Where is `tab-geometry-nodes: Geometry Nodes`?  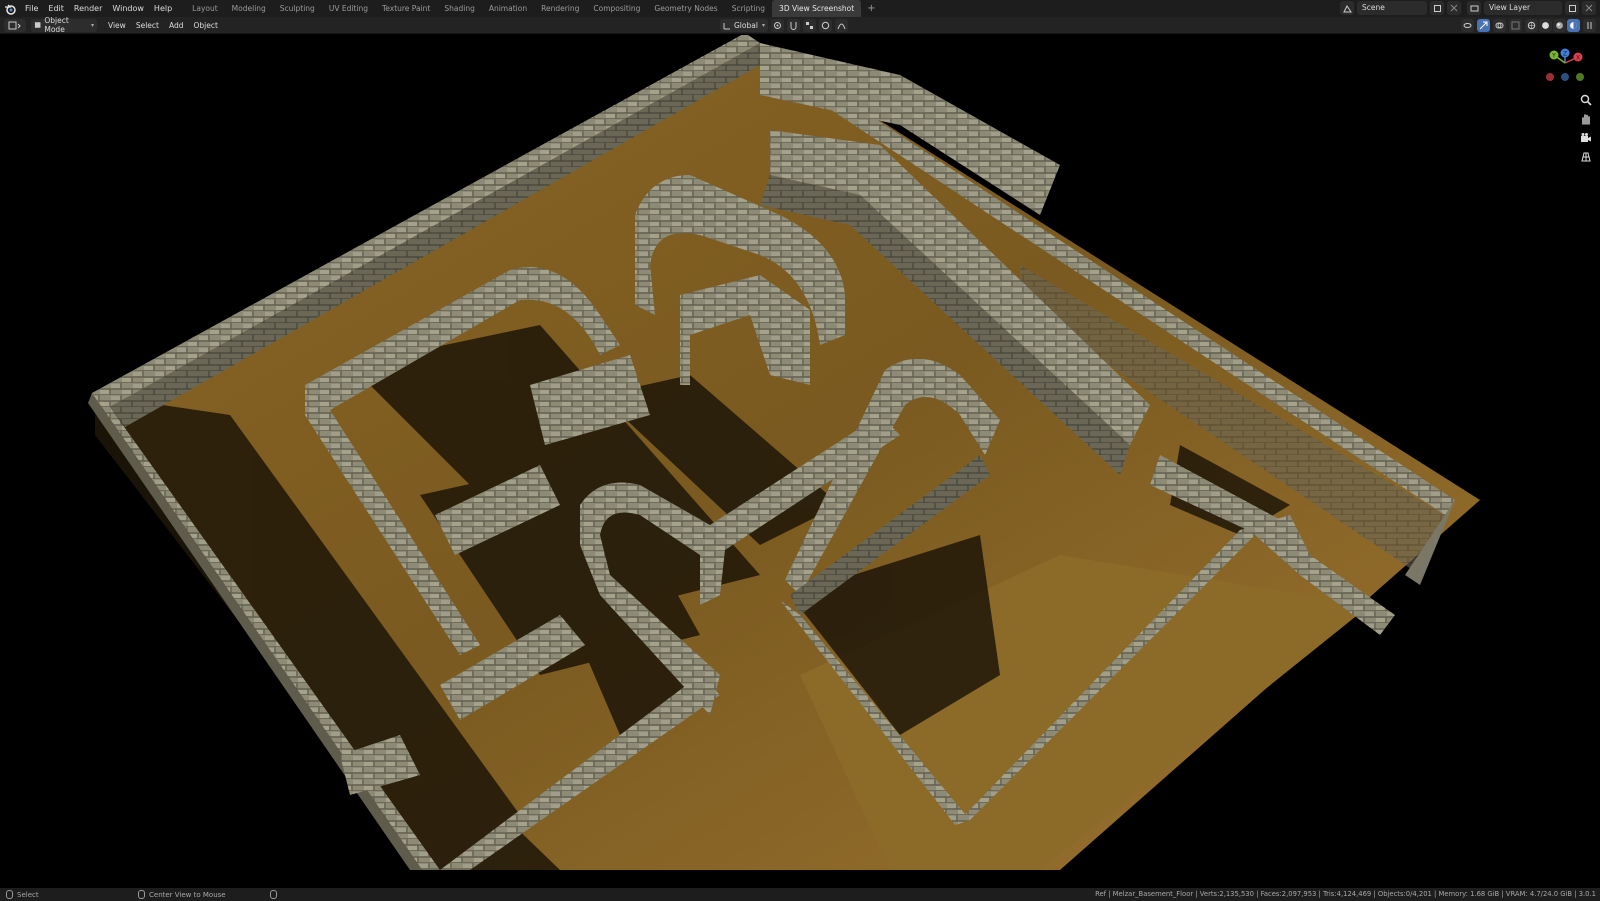
tab-geometry-nodes: Geometry Nodes is located at coordinates (685, 8).